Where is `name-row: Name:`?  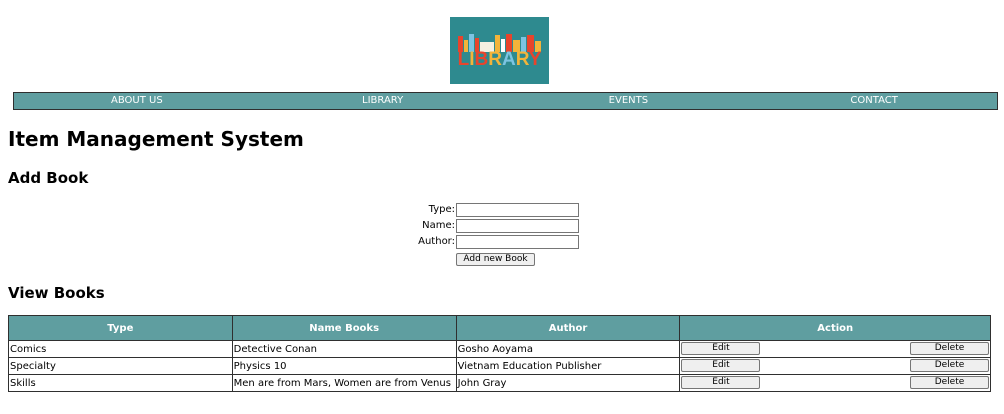
name-row: Name: is located at coordinates (490, 226).